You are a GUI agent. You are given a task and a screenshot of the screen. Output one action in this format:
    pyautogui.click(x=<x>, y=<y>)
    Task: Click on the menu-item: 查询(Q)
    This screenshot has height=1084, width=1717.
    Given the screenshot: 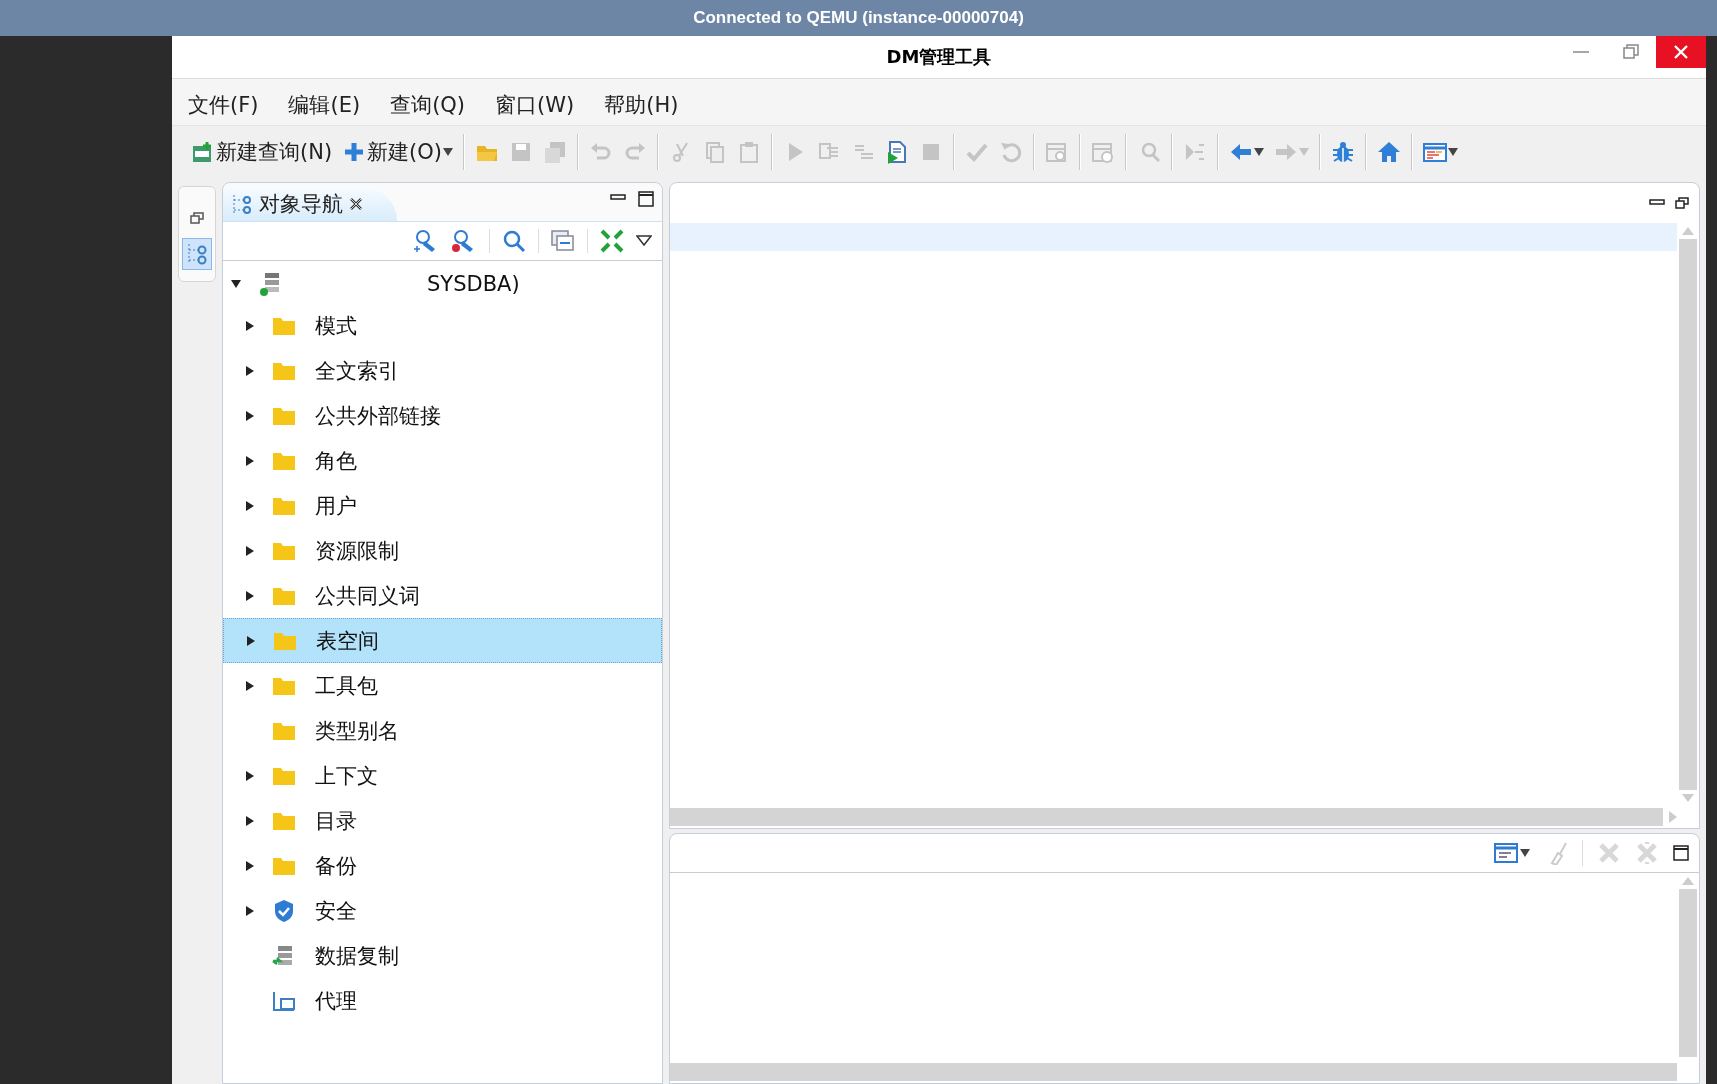 What is the action you would take?
    pyautogui.click(x=428, y=105)
    